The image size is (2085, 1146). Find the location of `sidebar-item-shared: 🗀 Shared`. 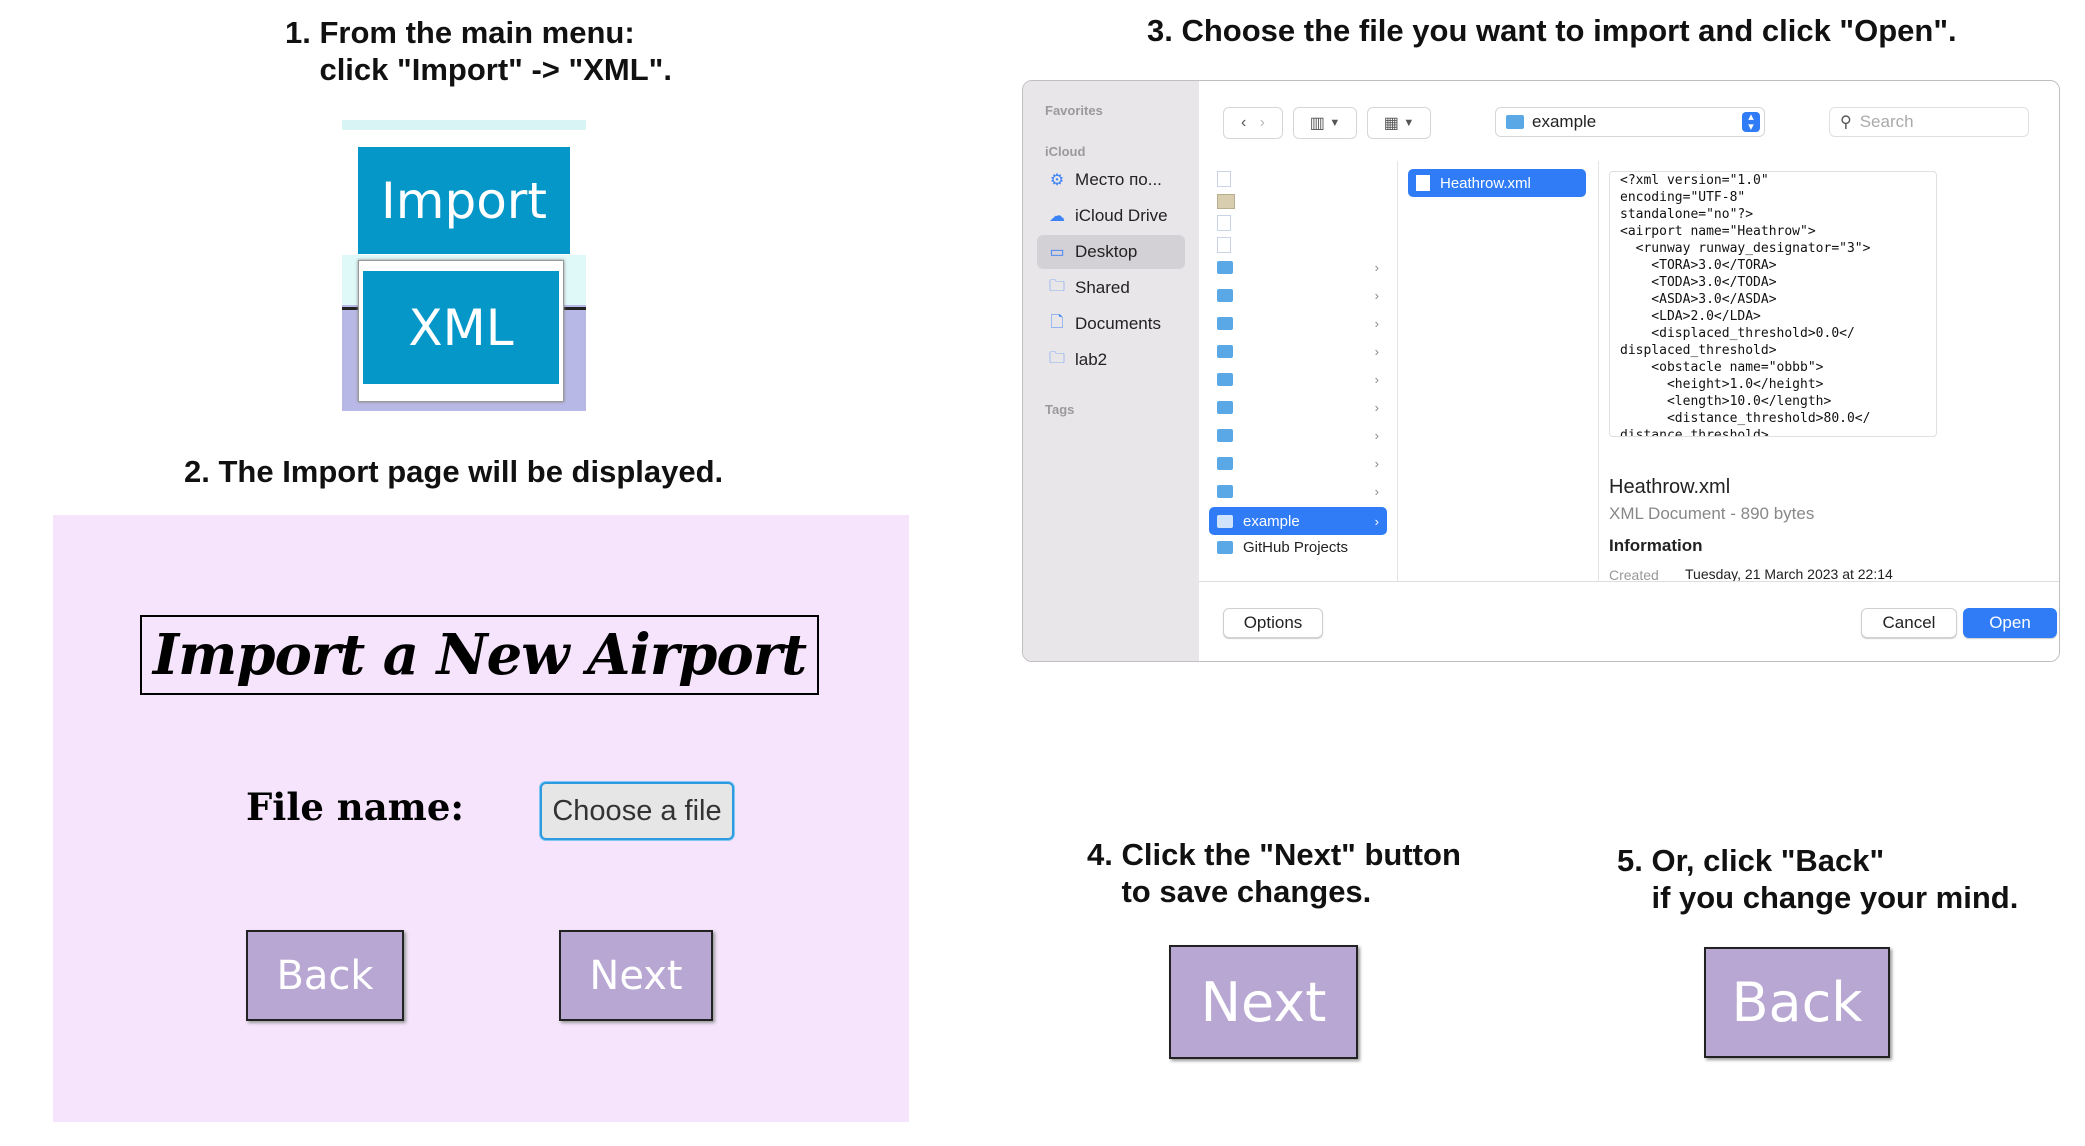

sidebar-item-shared: 🗀 Shared is located at coordinates (1111, 288).